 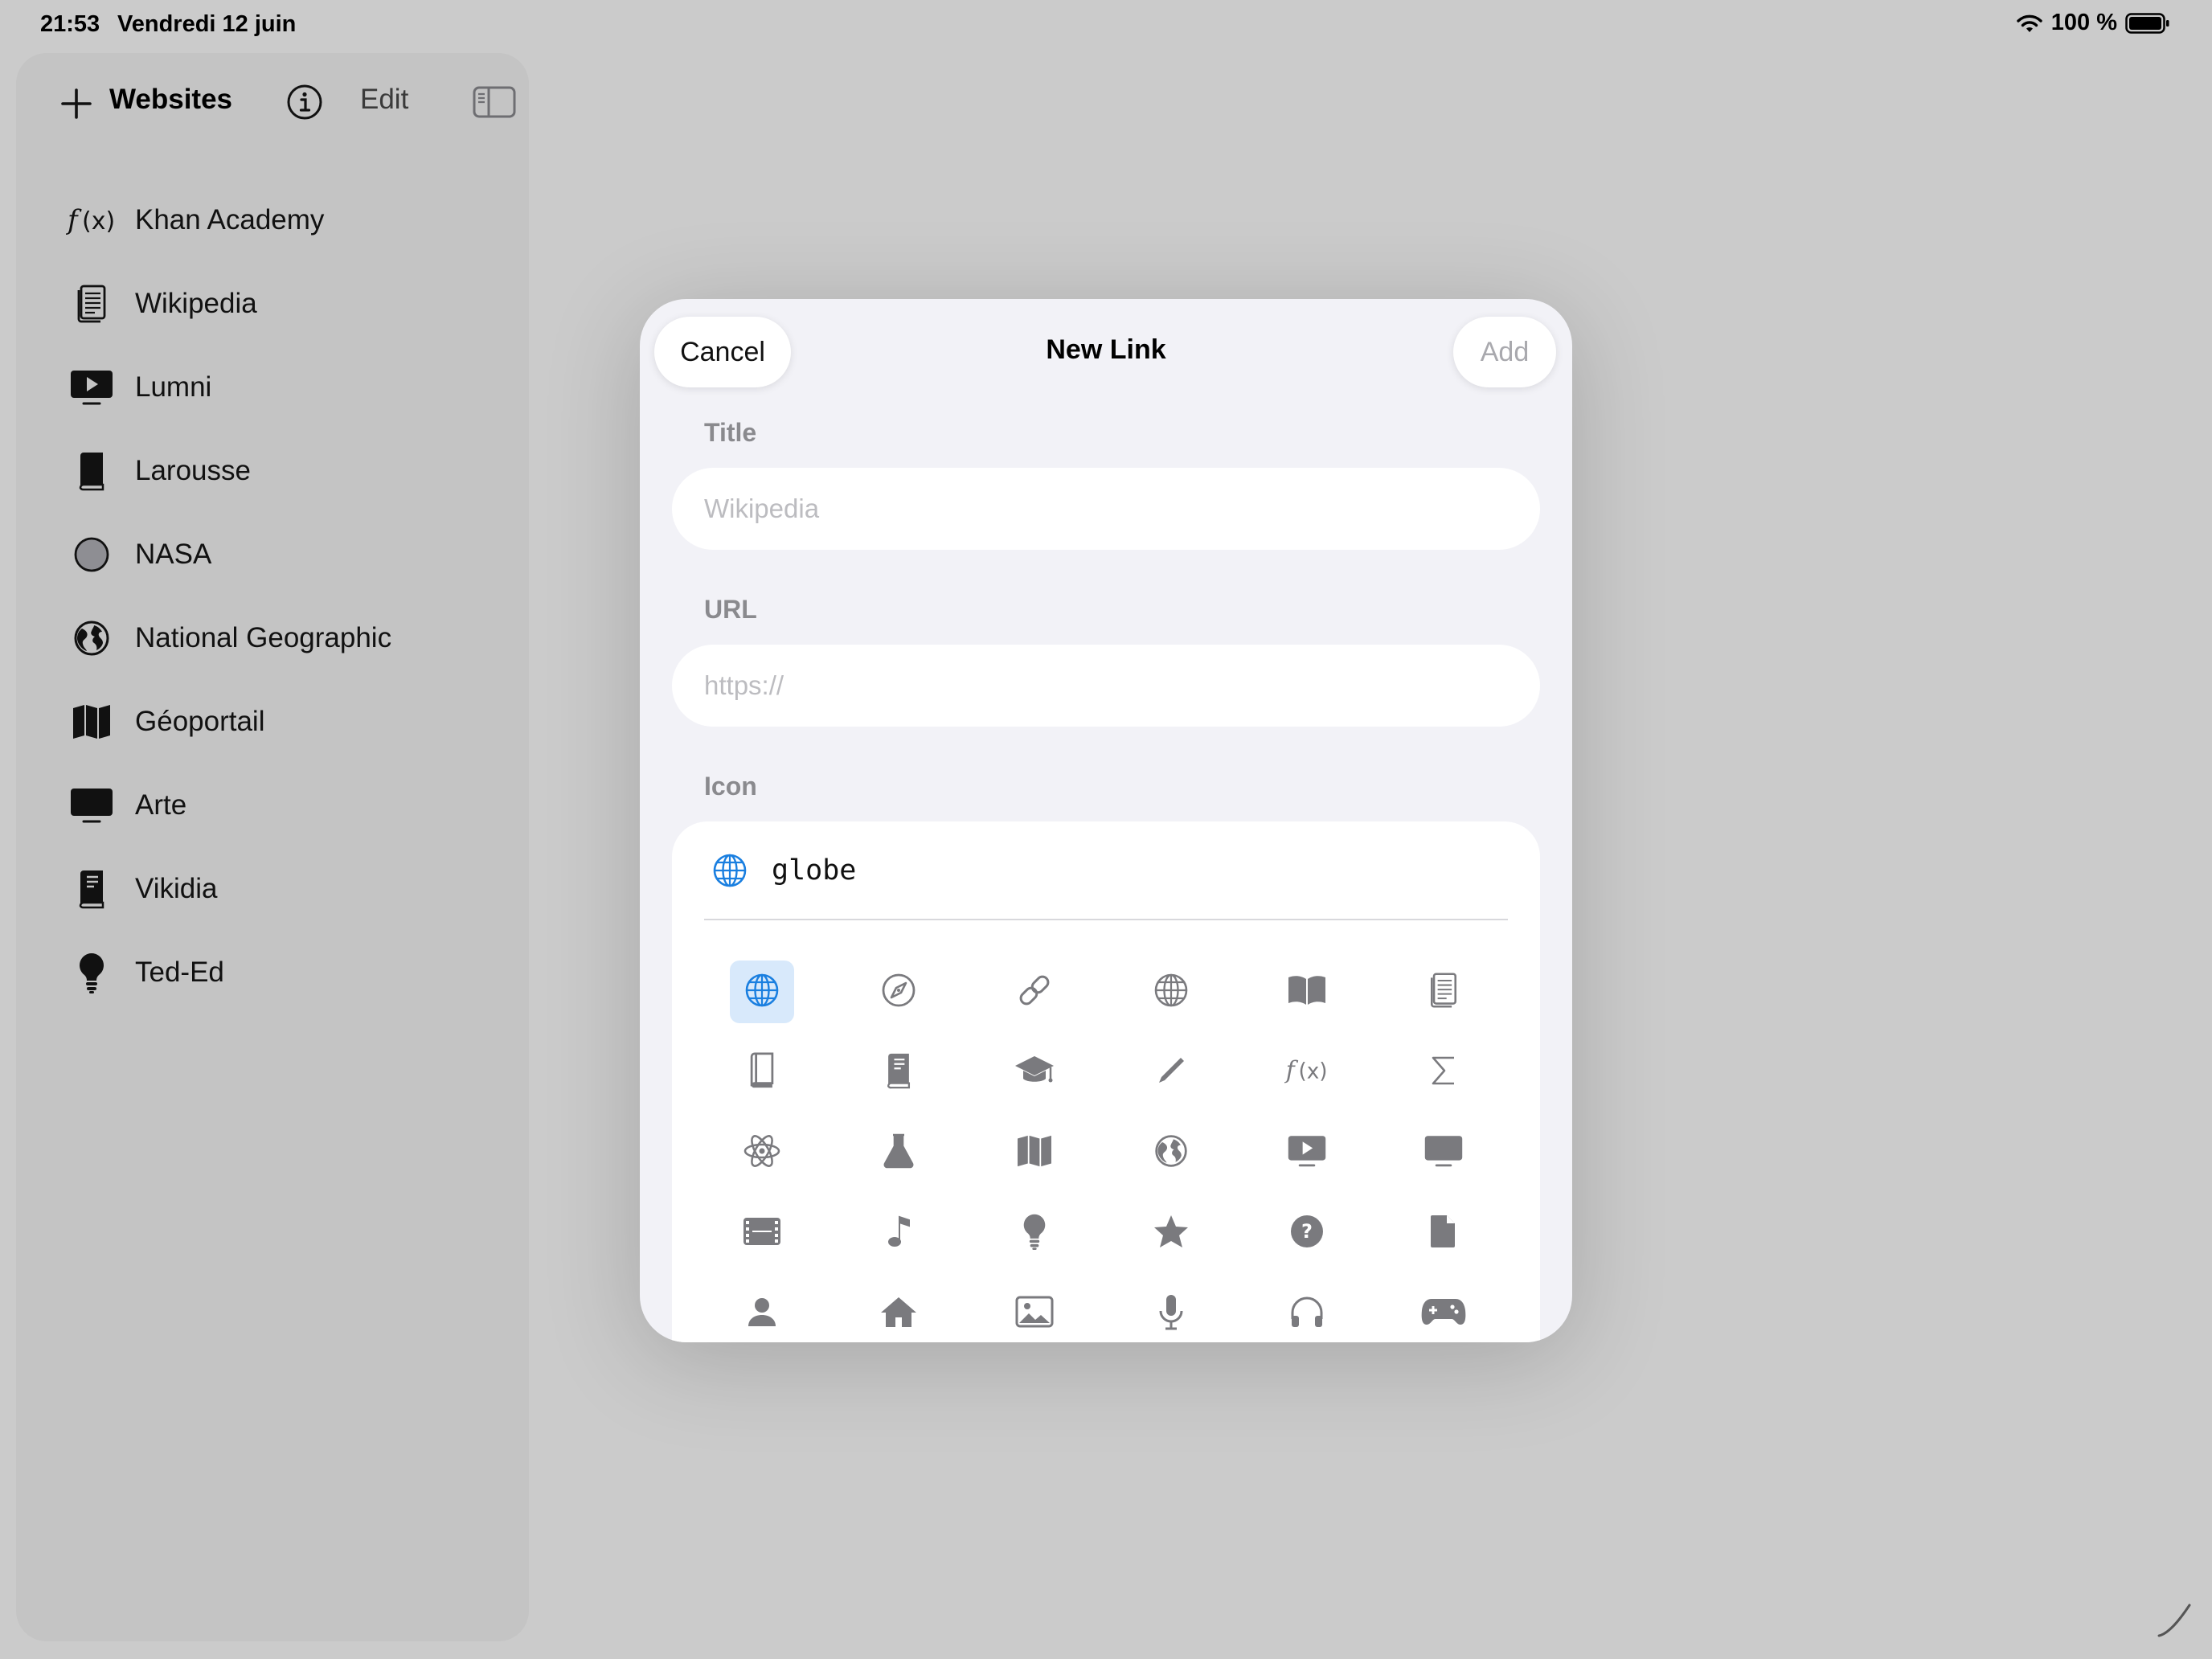 What do you see at coordinates (798, 992) in the screenshot?
I see `icon-option-globe` at bounding box center [798, 992].